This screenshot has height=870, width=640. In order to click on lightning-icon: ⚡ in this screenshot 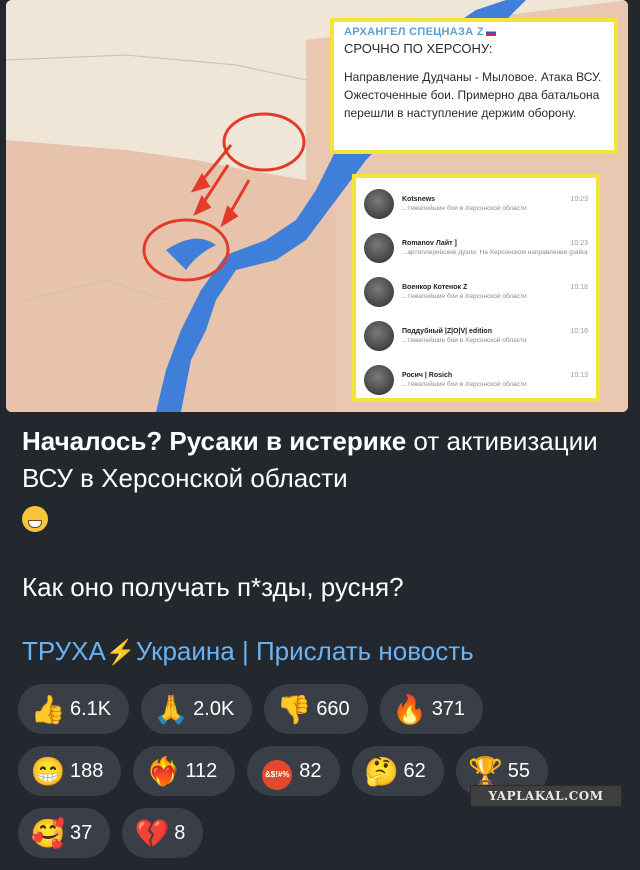, I will do `click(120, 652)`.